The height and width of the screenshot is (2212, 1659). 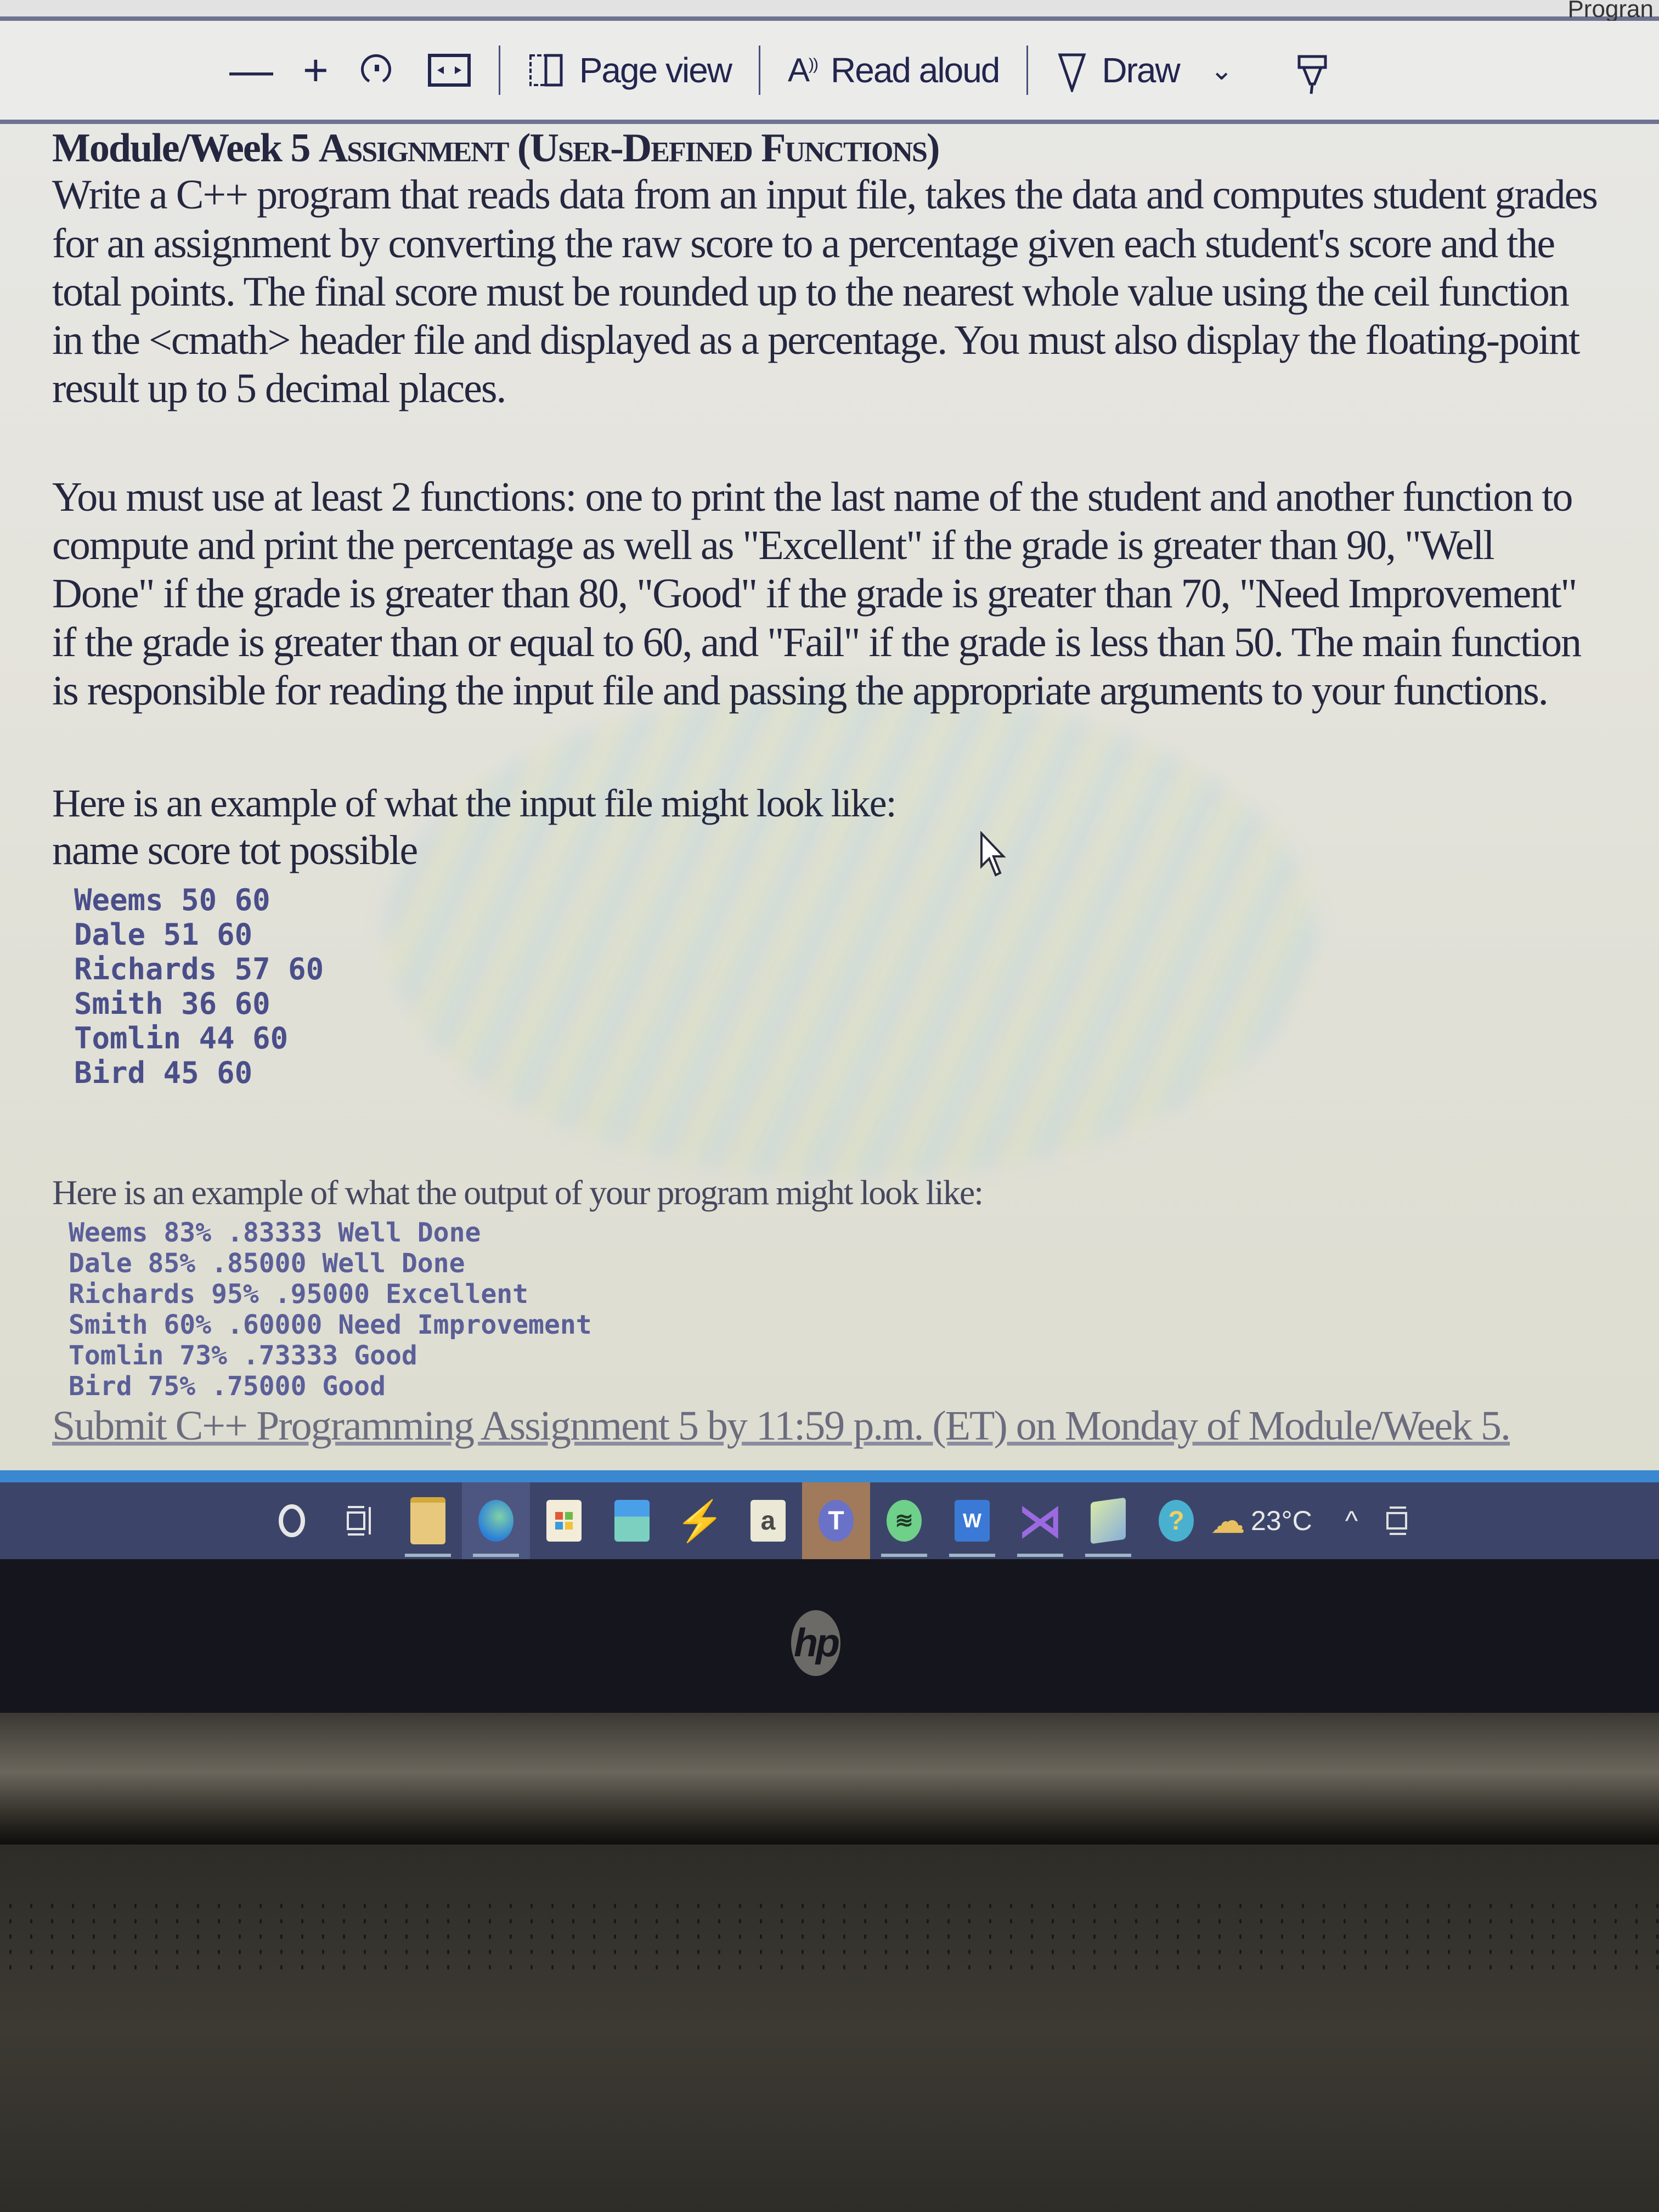 I want to click on draw-button: Draw, so click(x=1117, y=70).